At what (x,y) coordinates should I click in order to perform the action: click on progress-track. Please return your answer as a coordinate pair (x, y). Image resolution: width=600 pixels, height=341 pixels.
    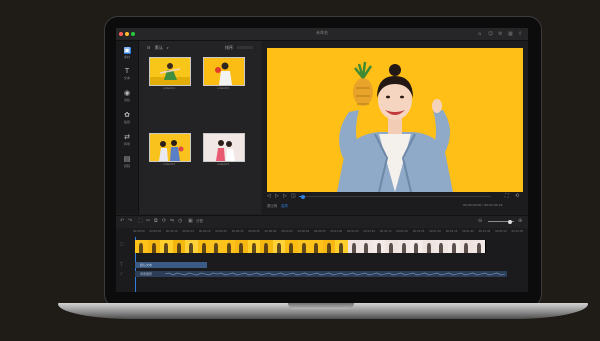
    Looking at the image, I should click on (395, 196).